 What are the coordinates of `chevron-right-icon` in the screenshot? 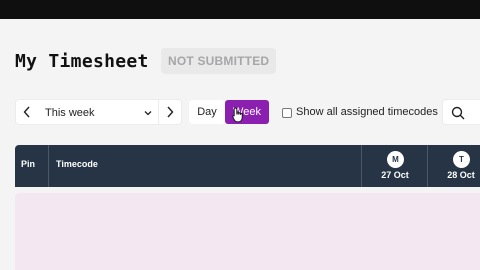 It's located at (170, 112).